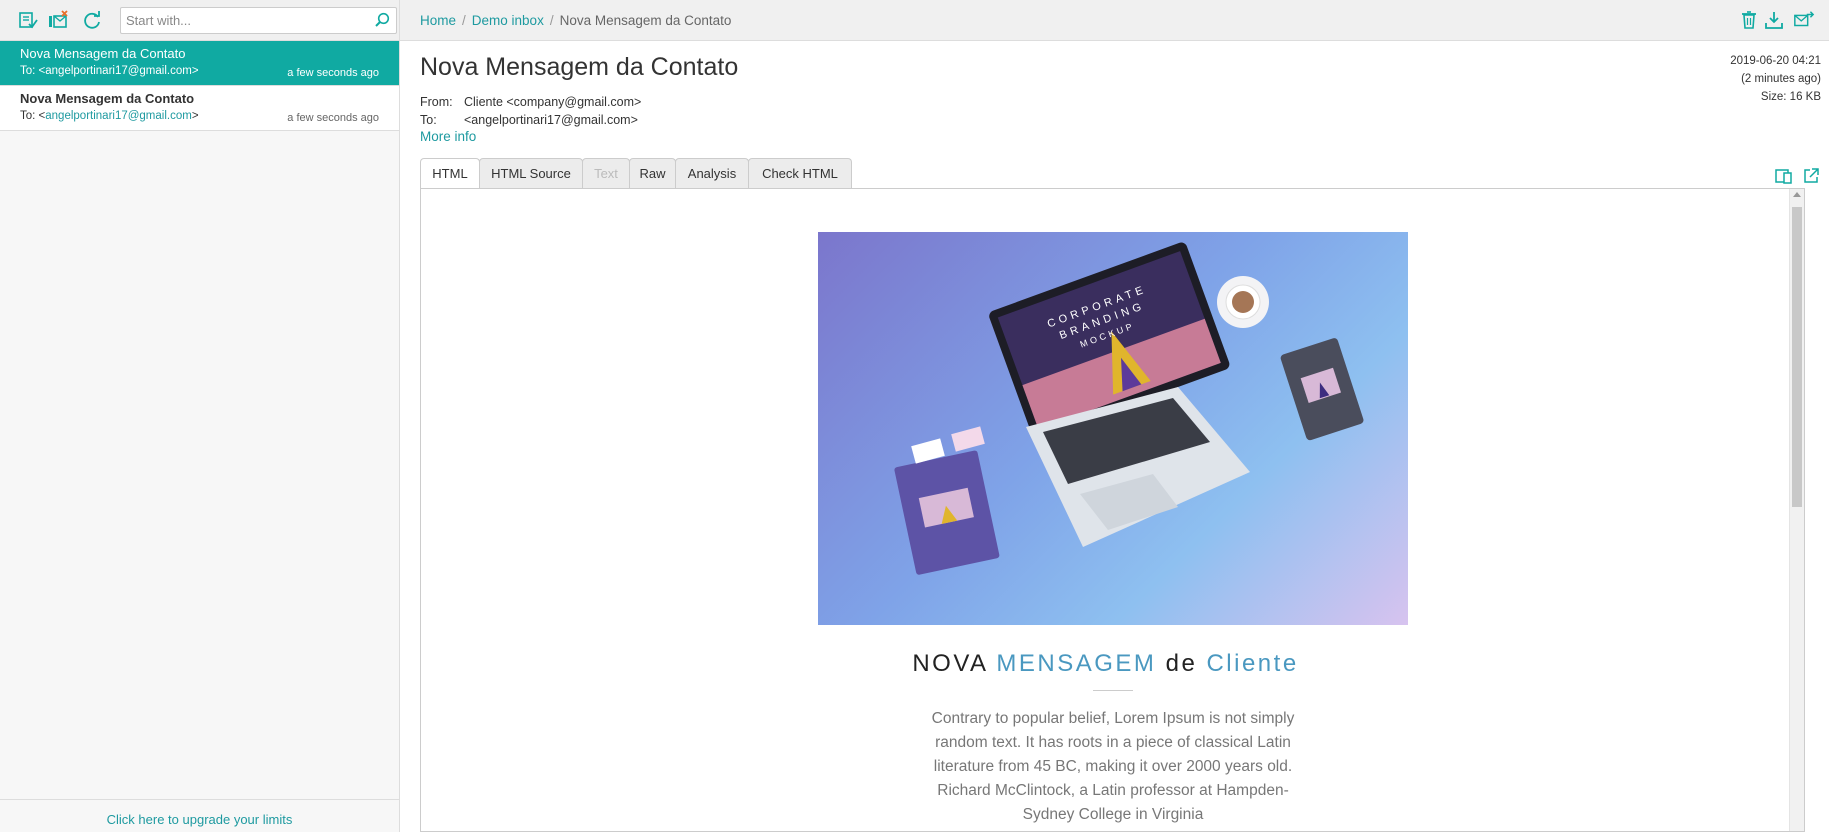 The height and width of the screenshot is (832, 1829). Describe the element at coordinates (1790, 97) in the screenshot. I see `message-size: Size: 16 KB` at that location.